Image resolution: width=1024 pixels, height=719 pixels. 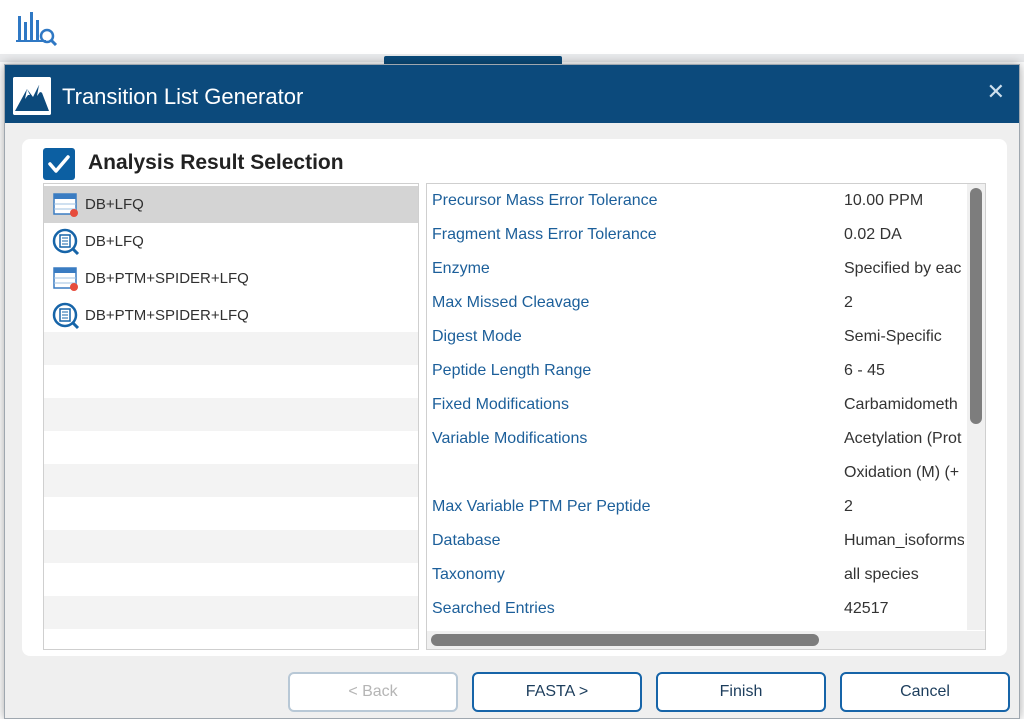 What do you see at coordinates (541, 506) in the screenshot?
I see `param-key: Max Variable PTM Per Peptide` at bounding box center [541, 506].